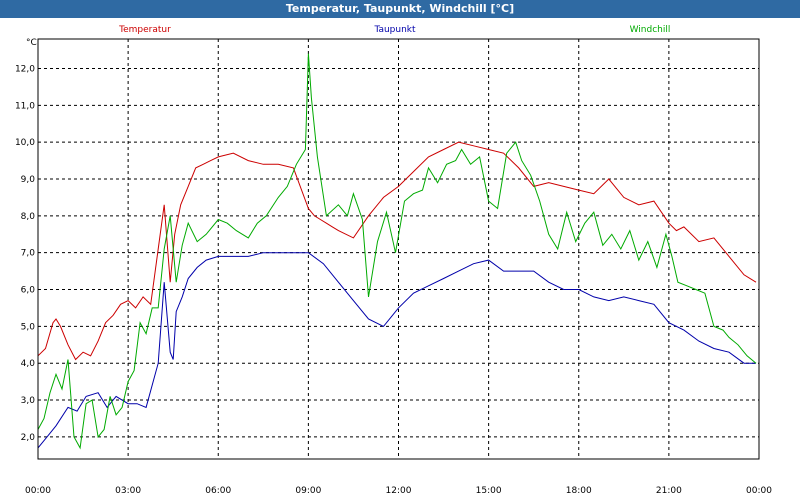 The image size is (800, 500). What do you see at coordinates (489, 491) in the screenshot?
I see `x-tick-time: 15:00` at bounding box center [489, 491].